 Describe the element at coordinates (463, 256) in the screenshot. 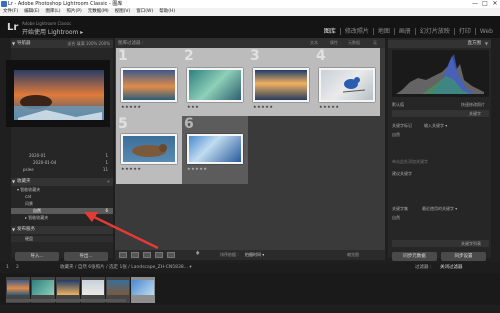

I see `sync-settings-button: 同步设置` at that location.